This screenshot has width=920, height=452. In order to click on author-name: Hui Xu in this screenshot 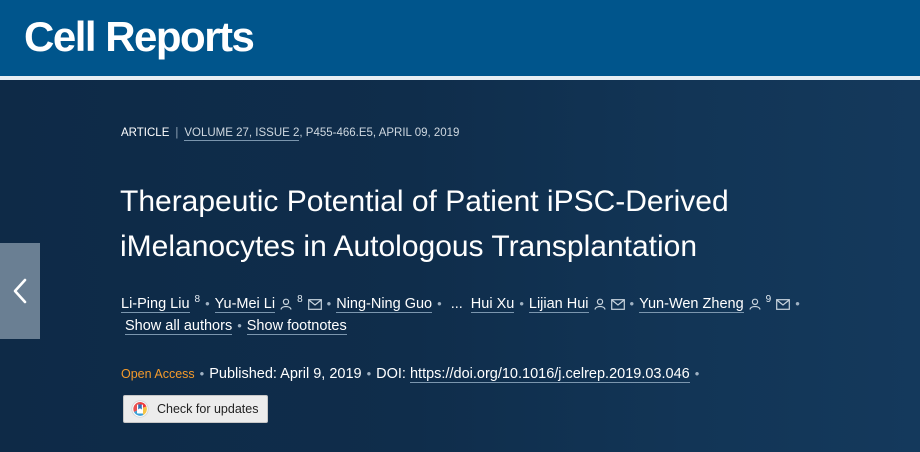, I will do `click(492, 304)`.